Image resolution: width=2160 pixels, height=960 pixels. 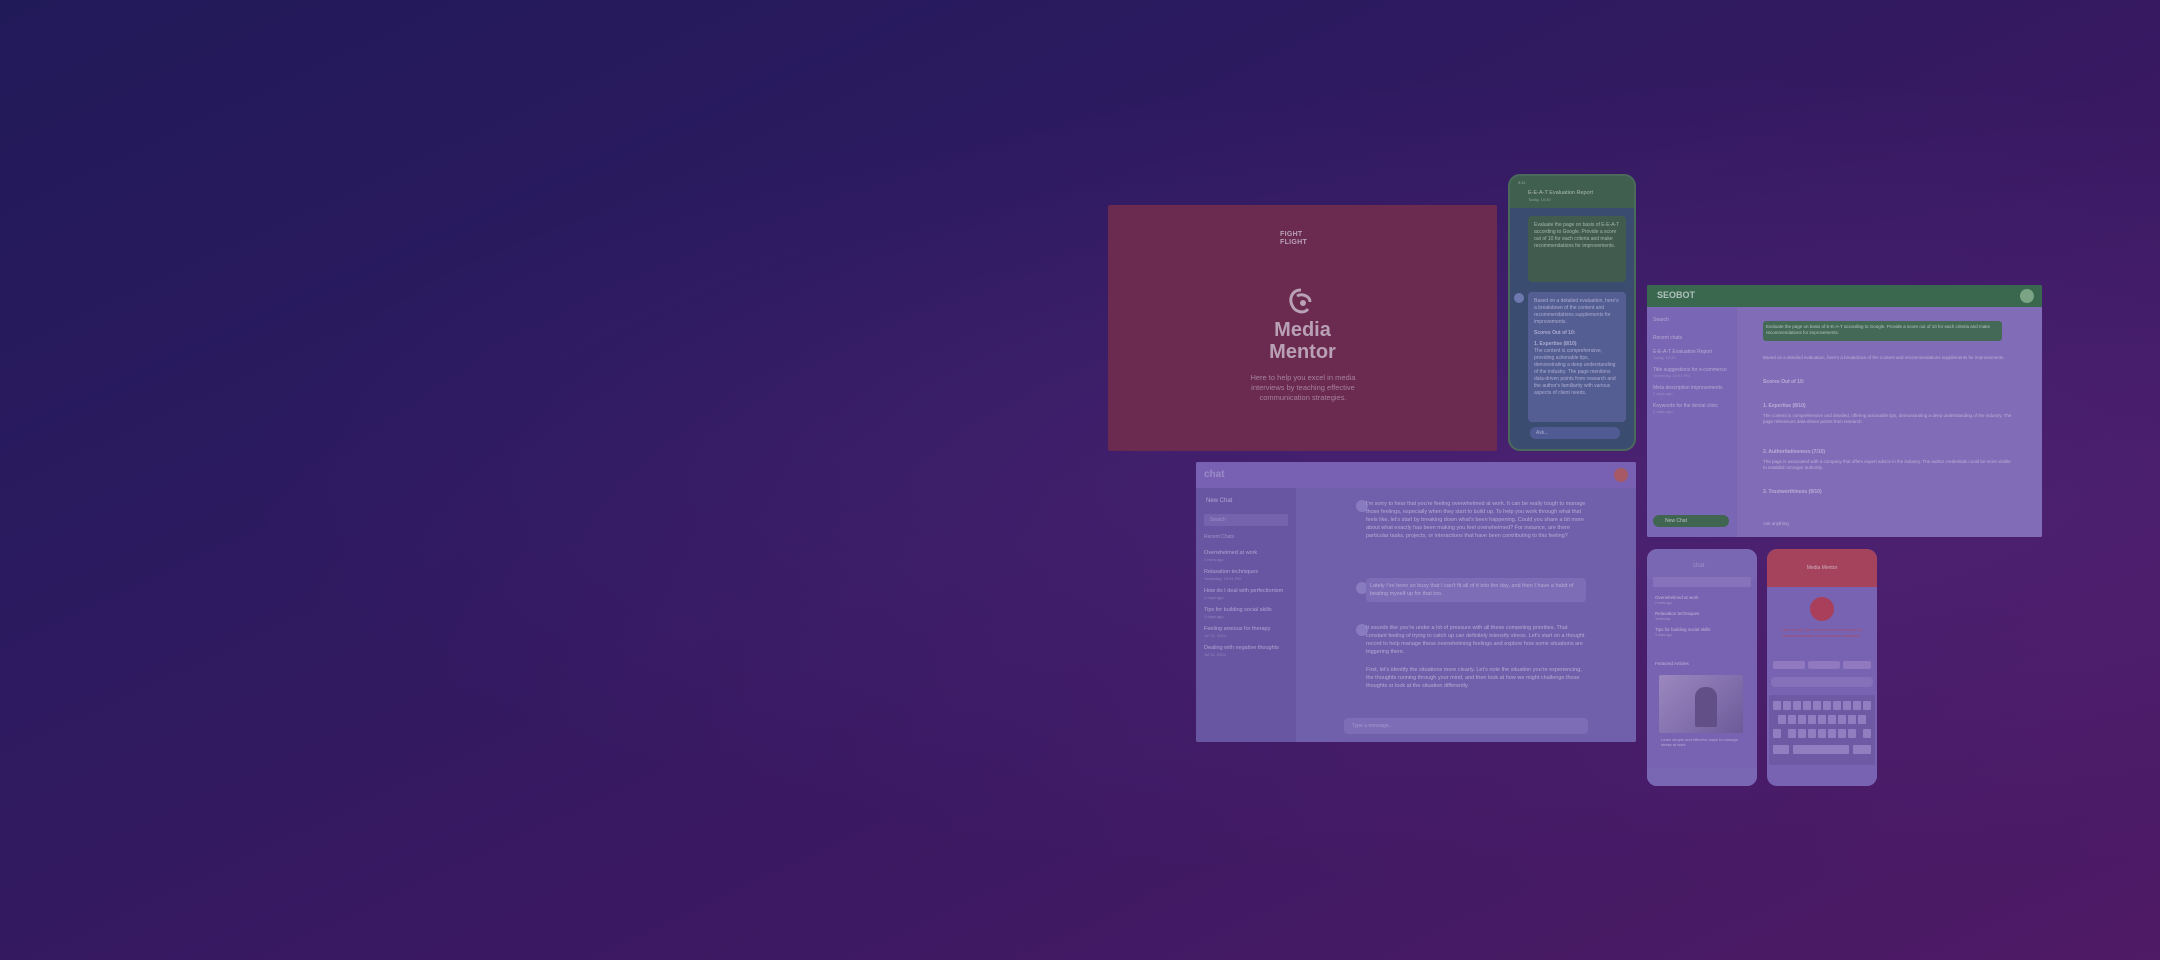 What do you see at coordinates (1792, 492) in the screenshot?
I see `trust-title: 3. Trustworthiness (9/10)` at bounding box center [1792, 492].